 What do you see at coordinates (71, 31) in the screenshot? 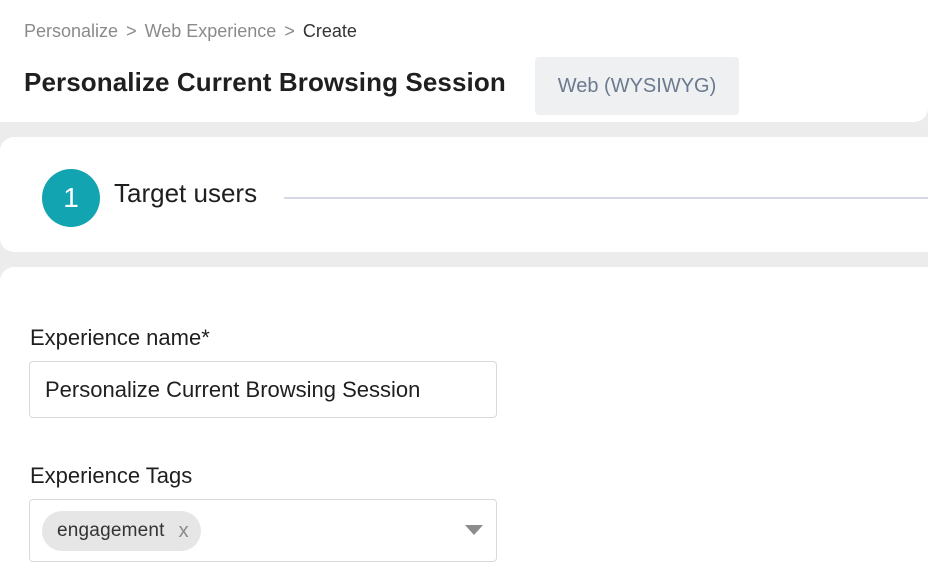
I see `breadcrumb-link-personalize: Personalize` at bounding box center [71, 31].